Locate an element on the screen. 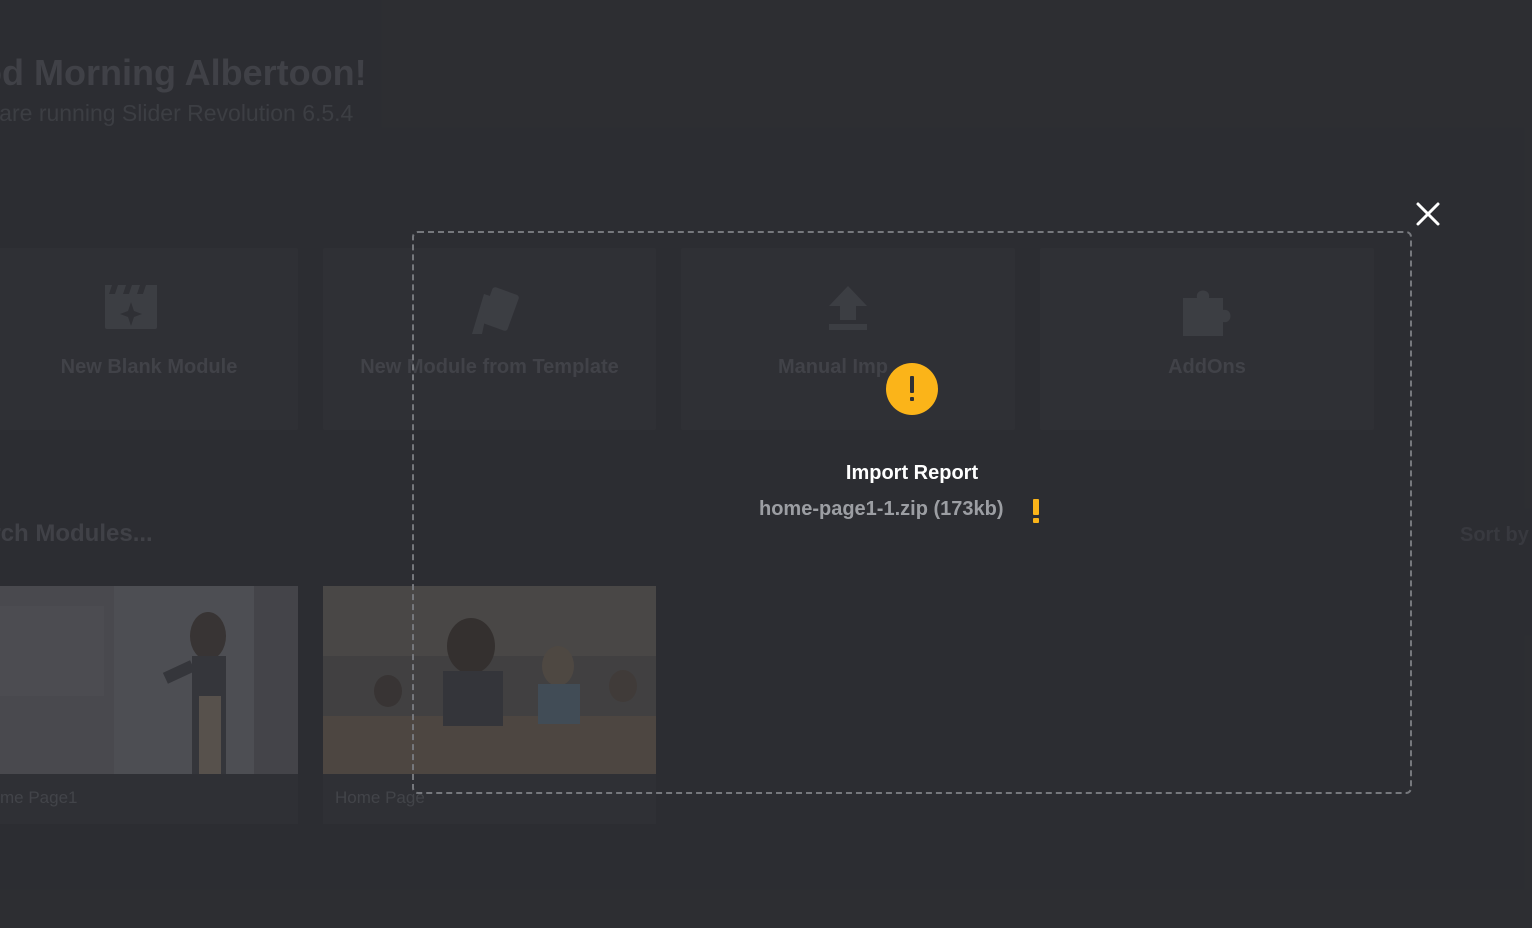 The height and width of the screenshot is (928, 1532). import-report-title: Import Report is located at coordinates (912, 473).